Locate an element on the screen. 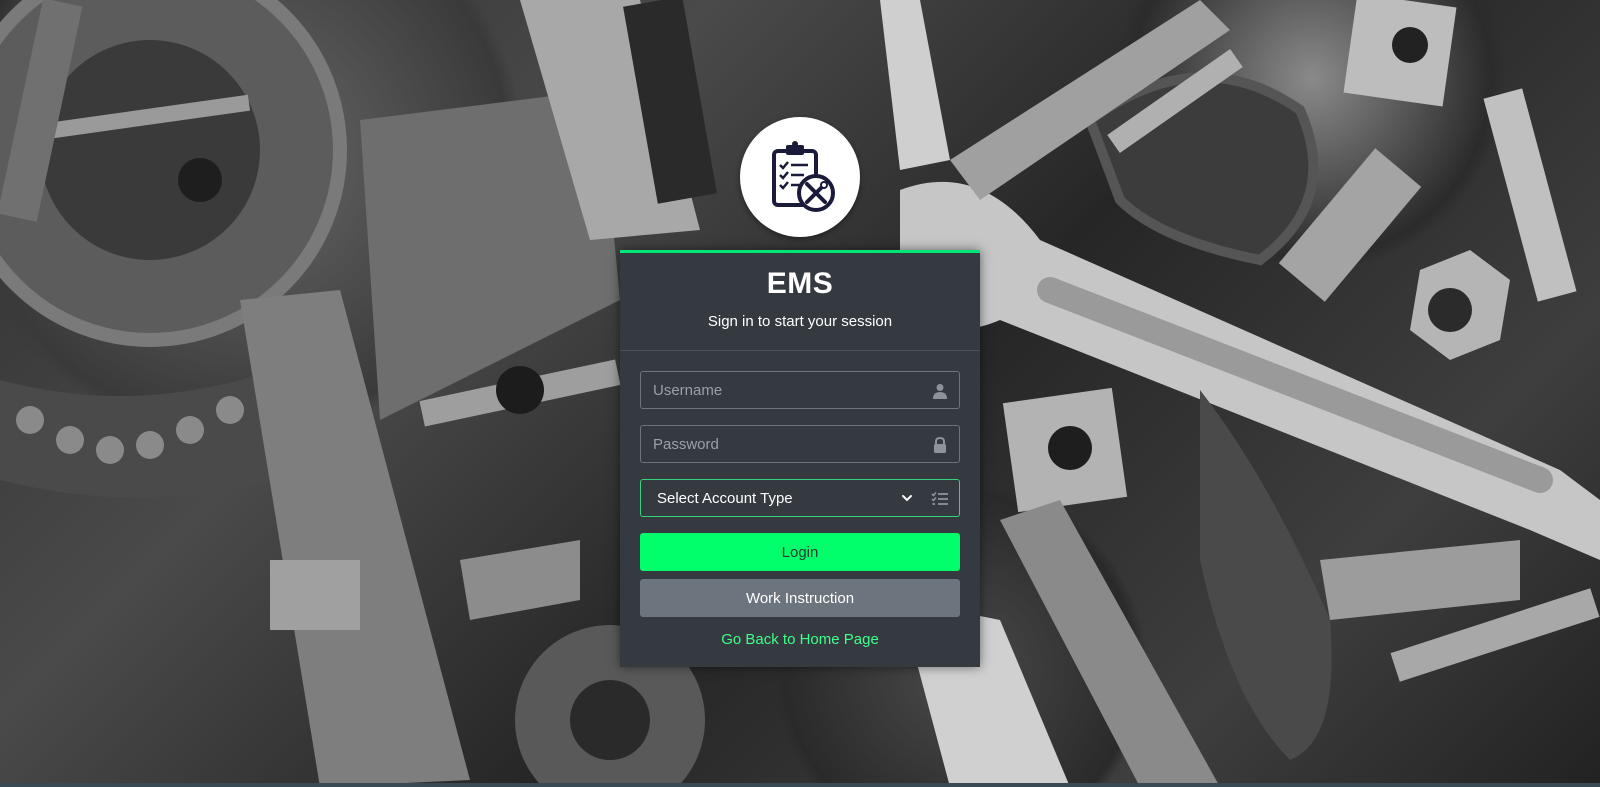  password-group is located at coordinates (800, 444).